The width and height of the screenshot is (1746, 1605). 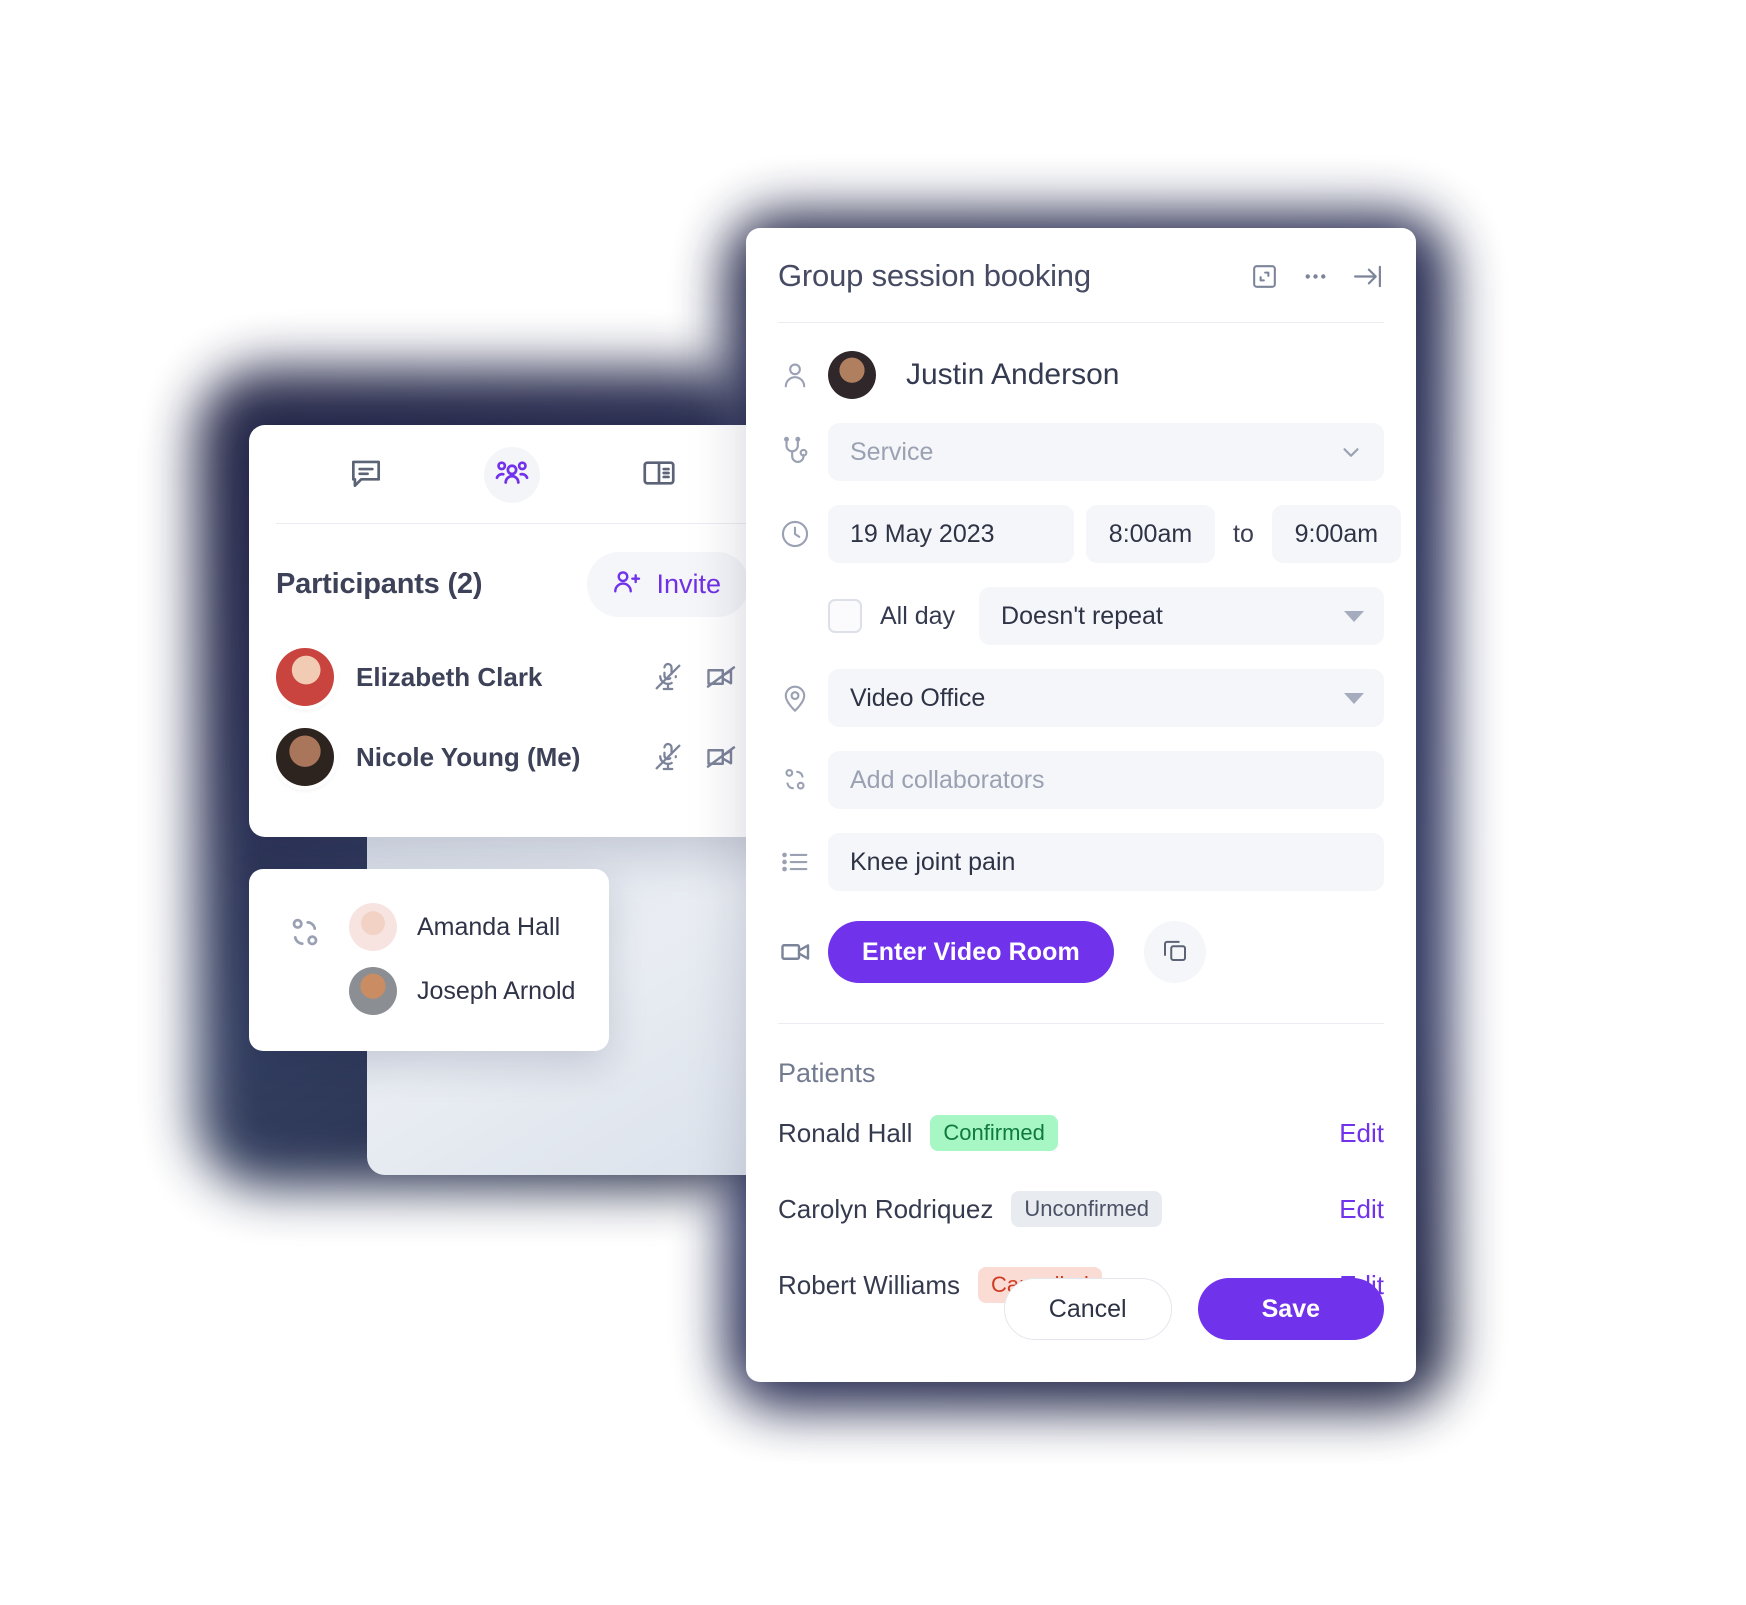 What do you see at coordinates (688, 584) in the screenshot?
I see `invite-label: Invite` at bounding box center [688, 584].